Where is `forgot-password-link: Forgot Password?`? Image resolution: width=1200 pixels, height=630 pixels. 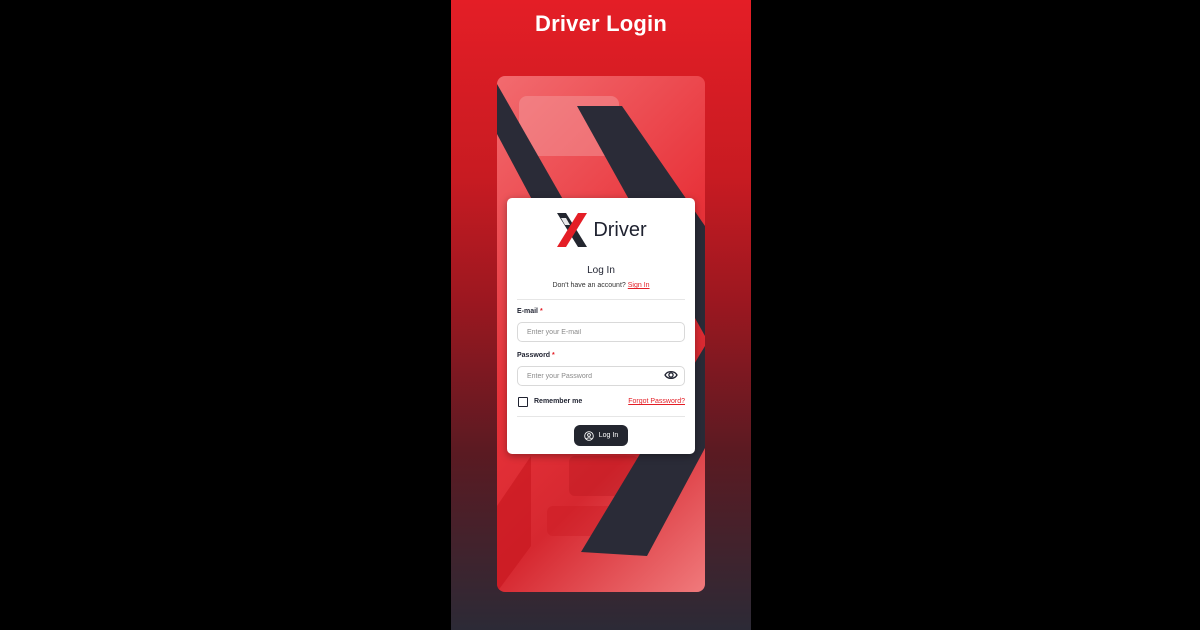
forgot-password-link: Forgot Password? is located at coordinates (656, 401).